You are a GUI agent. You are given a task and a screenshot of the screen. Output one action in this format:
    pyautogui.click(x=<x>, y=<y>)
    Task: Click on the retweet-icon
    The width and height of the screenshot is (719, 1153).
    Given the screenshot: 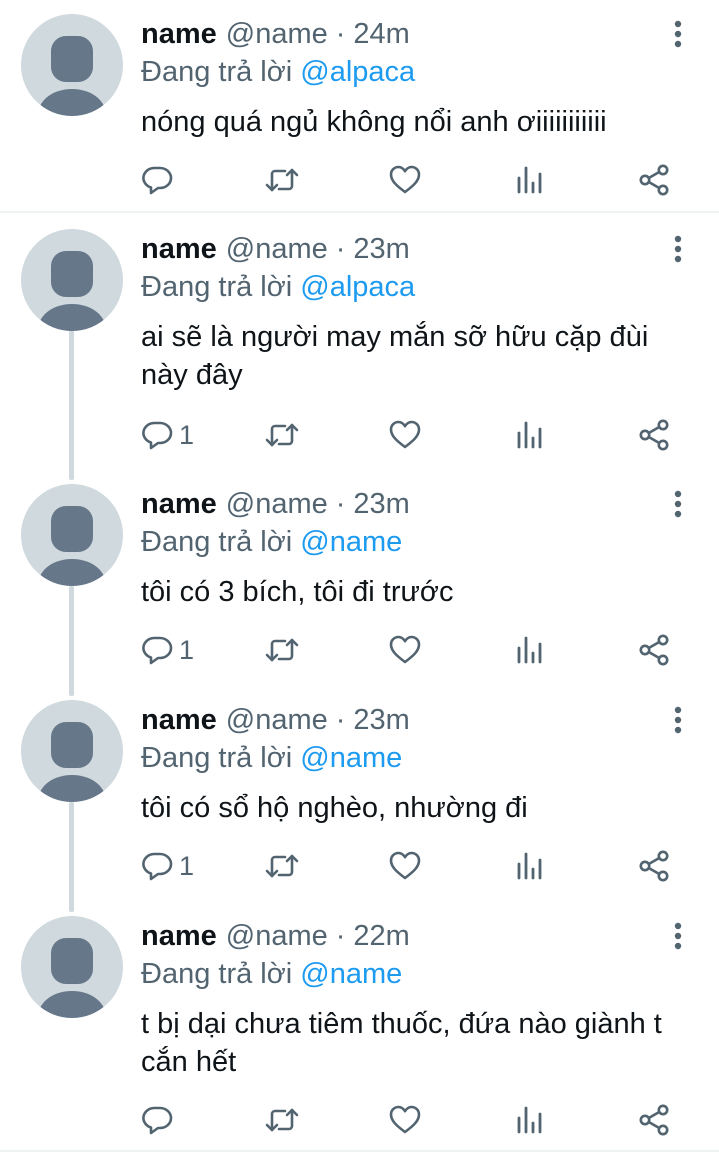 What is the action you would take?
    pyautogui.click(x=282, y=435)
    